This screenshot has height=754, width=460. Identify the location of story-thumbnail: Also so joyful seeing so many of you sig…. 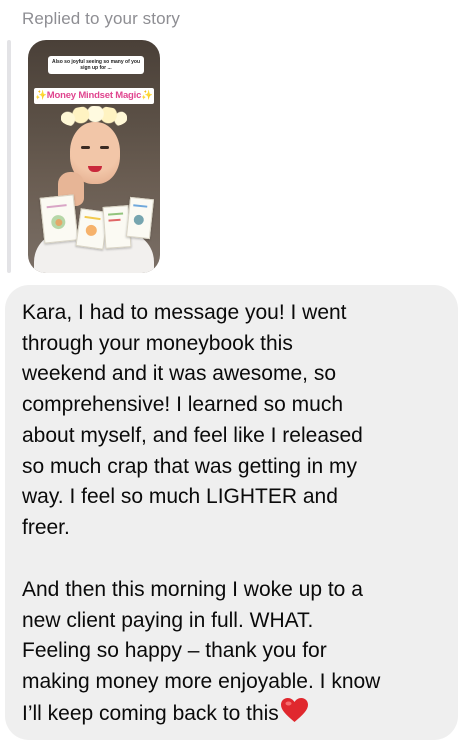
(94, 156).